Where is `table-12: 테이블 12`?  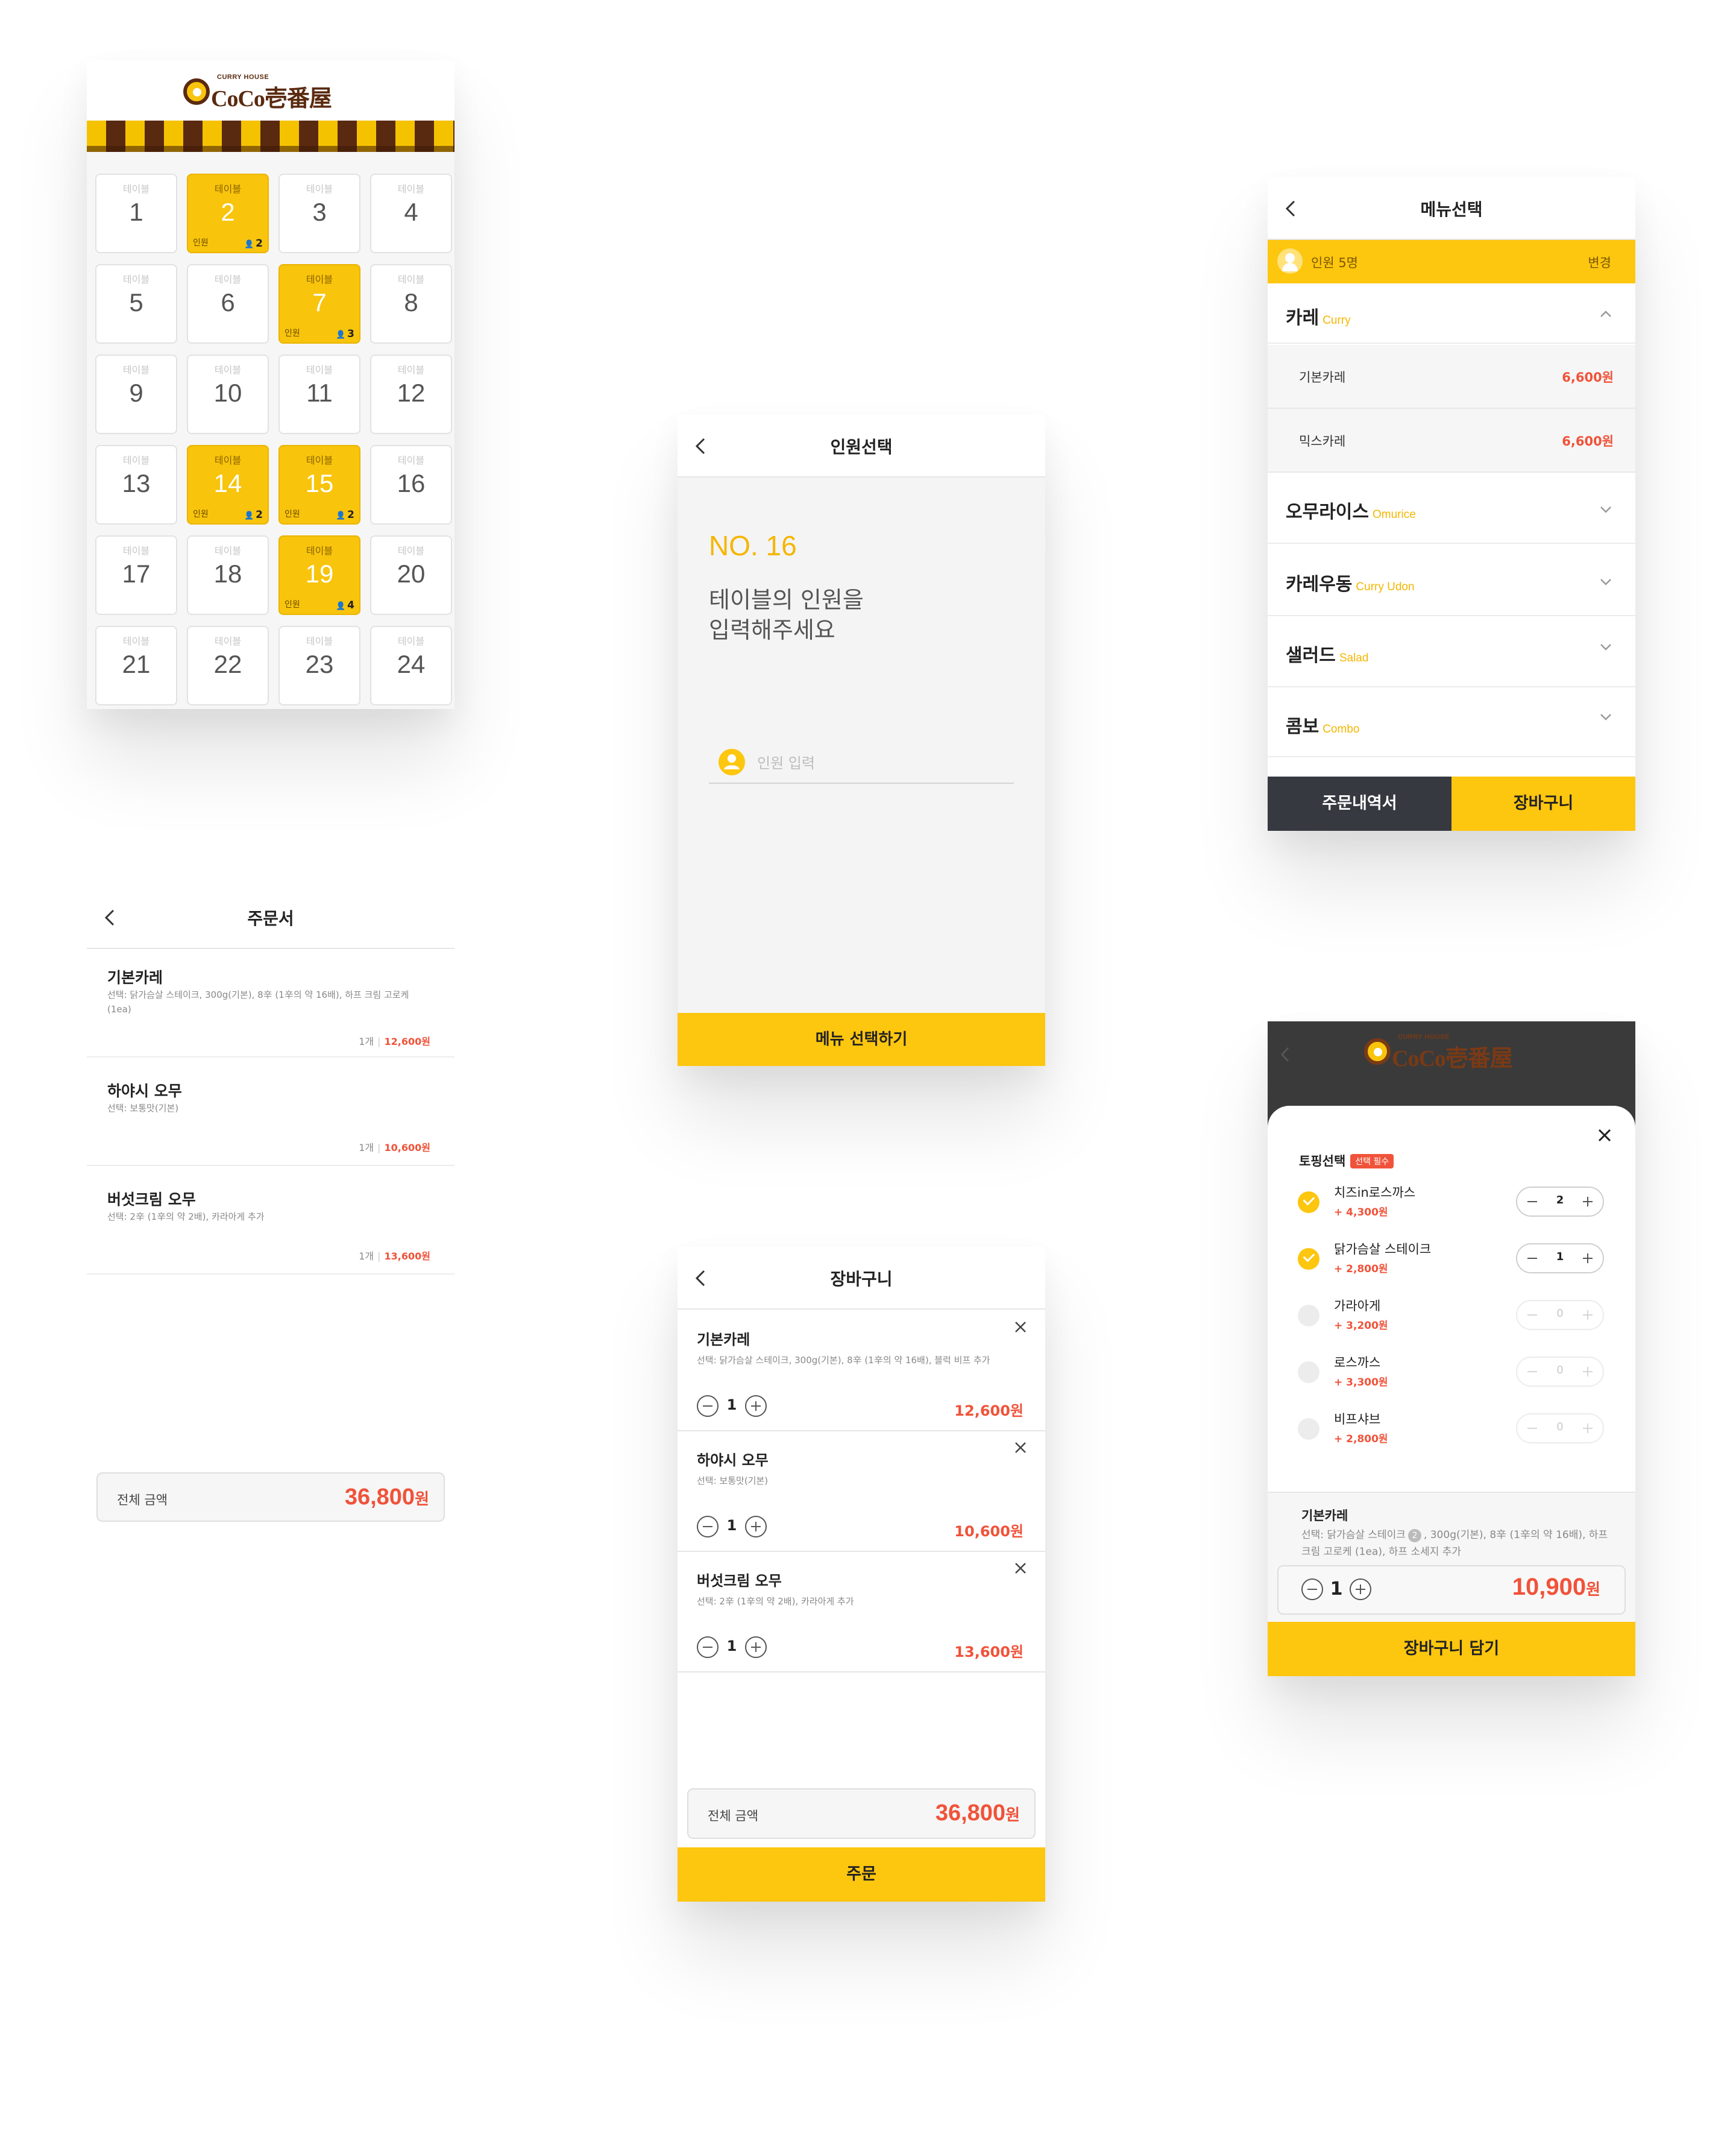
table-12: 테이블 12 is located at coordinates (411, 394).